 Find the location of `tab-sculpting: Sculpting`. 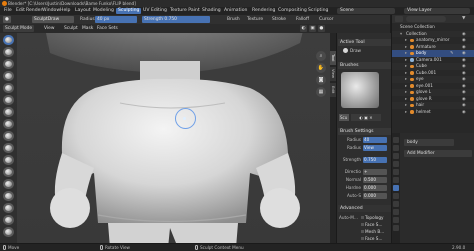

tab-sculpting: Sculpting is located at coordinates (129, 11).